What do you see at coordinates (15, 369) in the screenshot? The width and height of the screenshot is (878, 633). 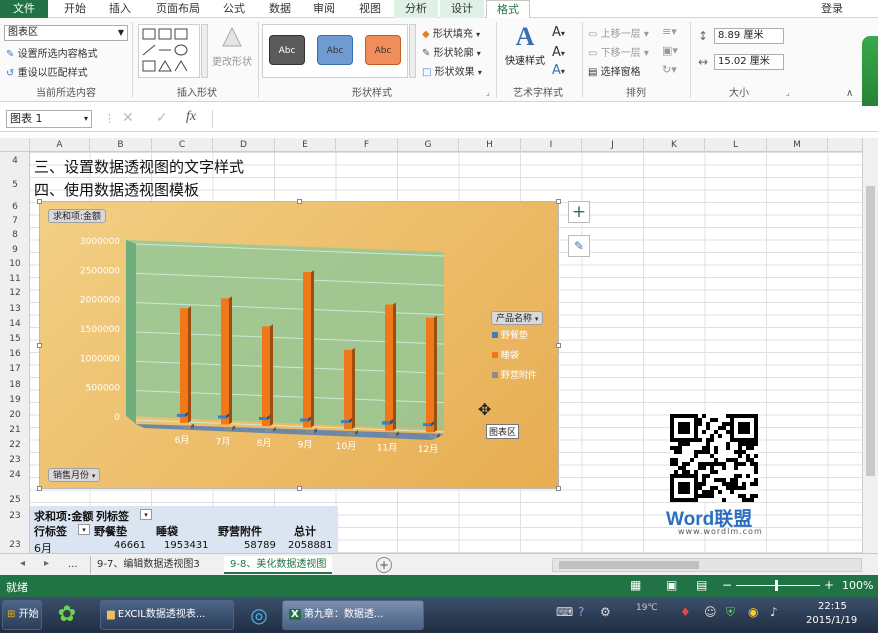 I see `row-header: 17` at bounding box center [15, 369].